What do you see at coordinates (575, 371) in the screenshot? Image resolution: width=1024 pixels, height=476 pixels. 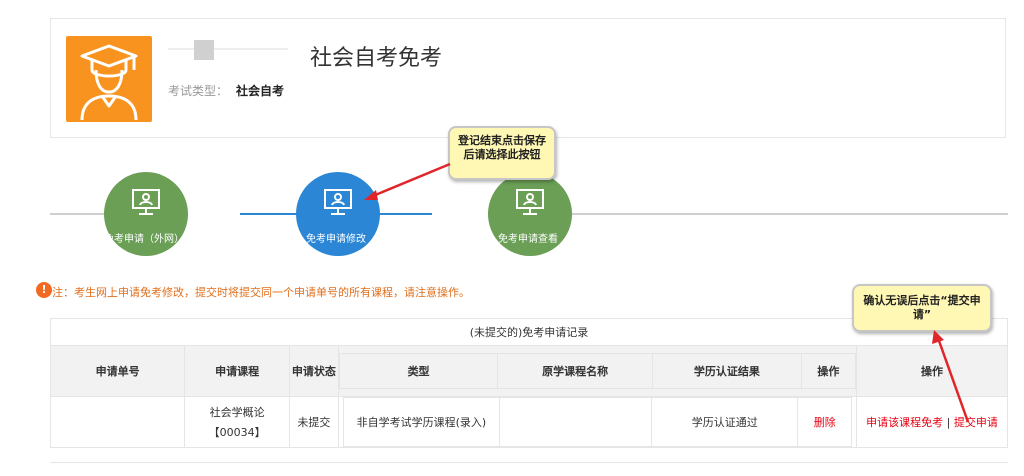 I see `col-orig-course: 原学课程名称` at bounding box center [575, 371].